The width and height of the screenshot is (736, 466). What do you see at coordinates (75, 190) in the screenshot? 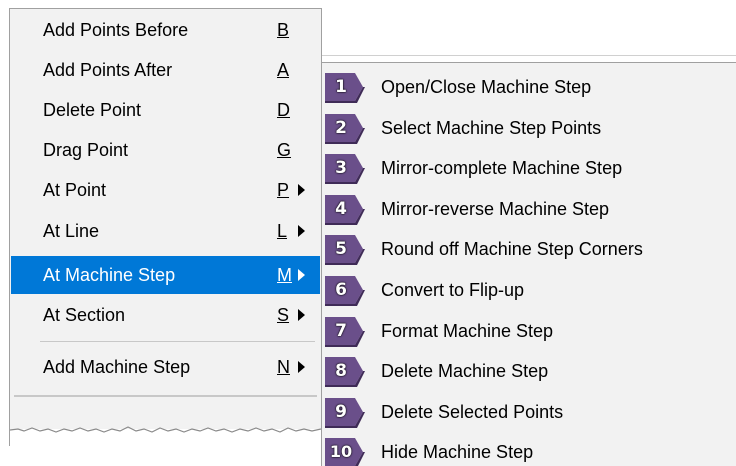
I see `menu-item-label: At Point` at bounding box center [75, 190].